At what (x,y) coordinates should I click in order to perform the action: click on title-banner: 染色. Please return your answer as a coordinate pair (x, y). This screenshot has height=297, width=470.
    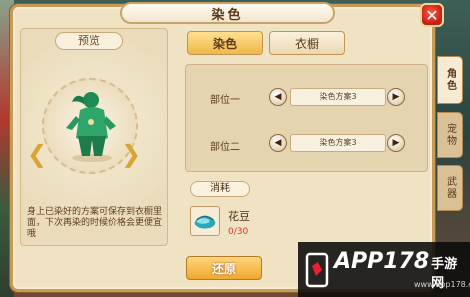
    Looking at the image, I should click on (227, 13).